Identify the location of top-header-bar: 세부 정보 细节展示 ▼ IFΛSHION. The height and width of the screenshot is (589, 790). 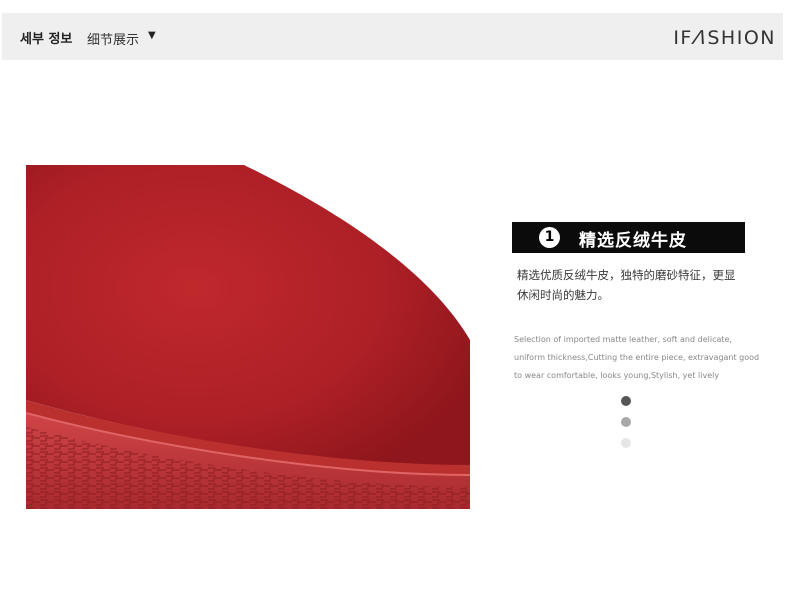
(392, 36).